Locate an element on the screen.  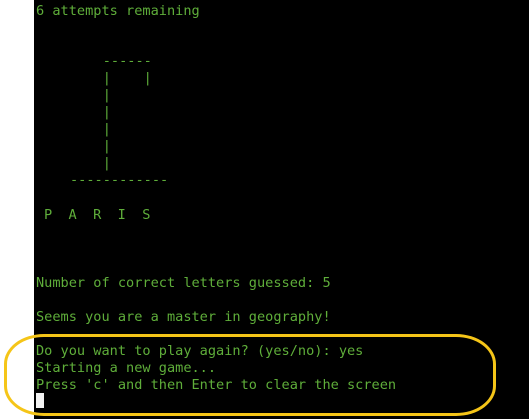
correct-letters-count: Number of correct letters guessed: 5 is located at coordinates (183, 283).